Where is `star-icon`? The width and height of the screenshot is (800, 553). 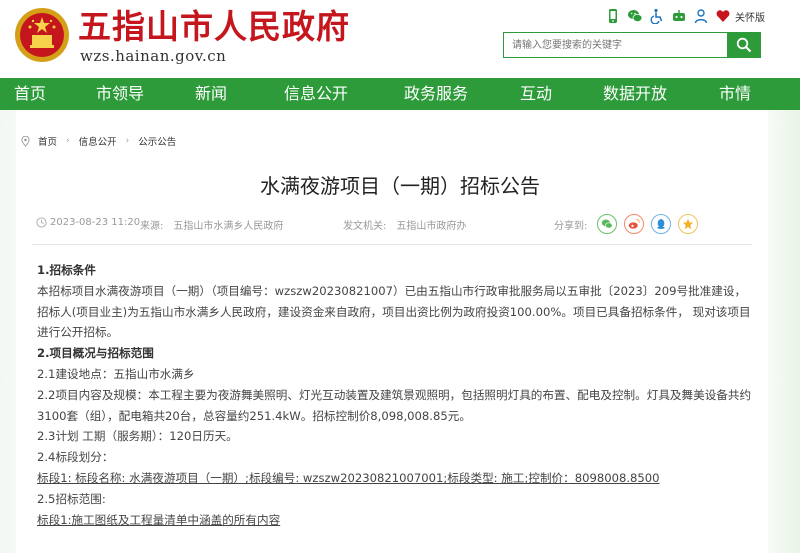
star-icon is located at coordinates (688, 224).